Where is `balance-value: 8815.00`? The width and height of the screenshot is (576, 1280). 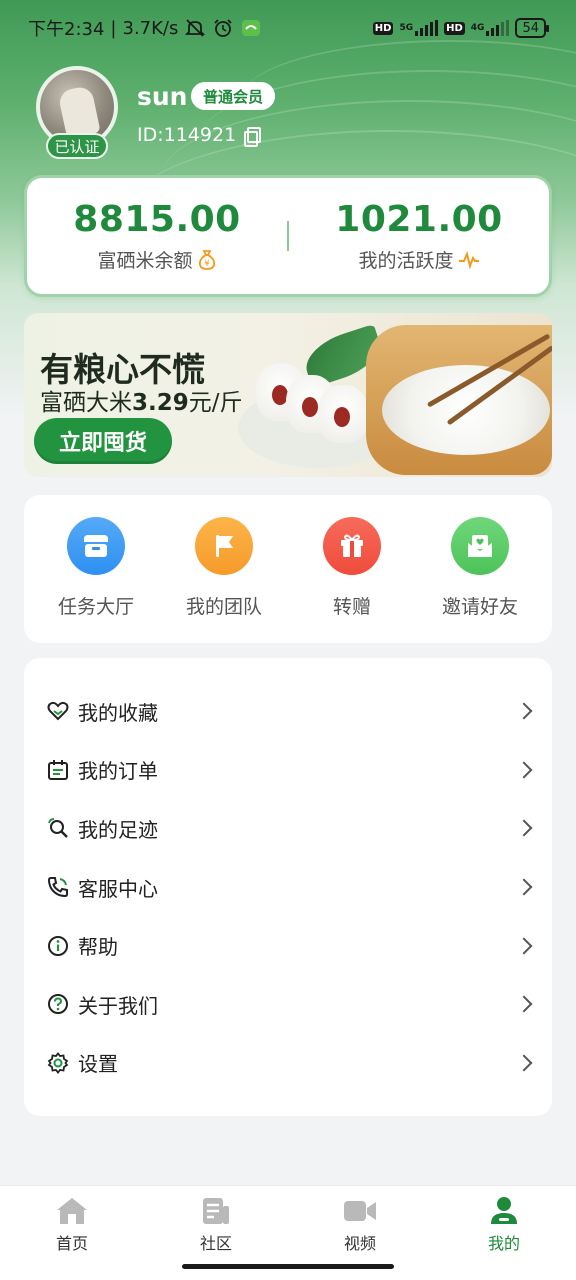
balance-value: 8815.00 is located at coordinates (157, 219).